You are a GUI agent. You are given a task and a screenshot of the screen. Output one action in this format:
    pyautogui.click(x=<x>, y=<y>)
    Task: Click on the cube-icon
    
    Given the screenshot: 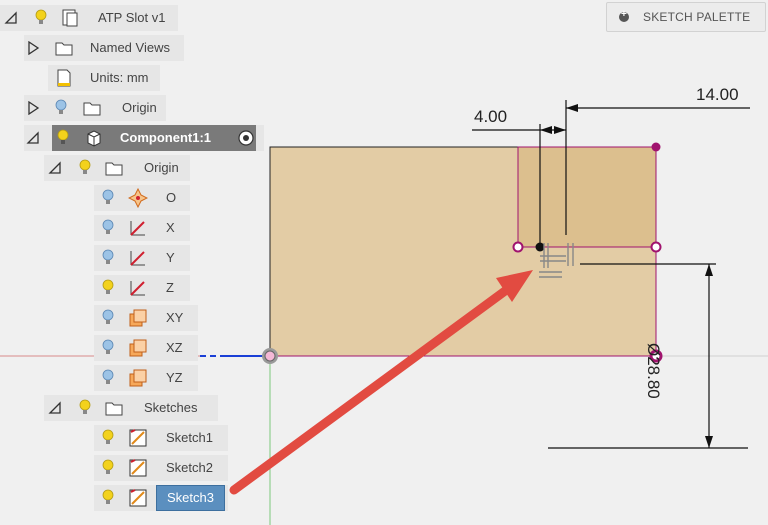 What is the action you would take?
    pyautogui.click(x=94, y=138)
    